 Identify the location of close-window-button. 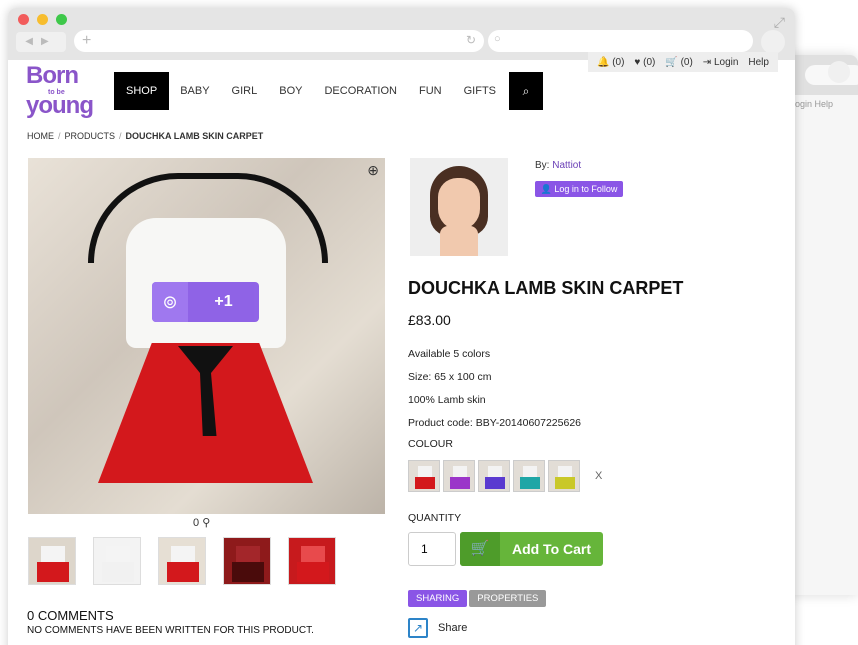
(23, 19).